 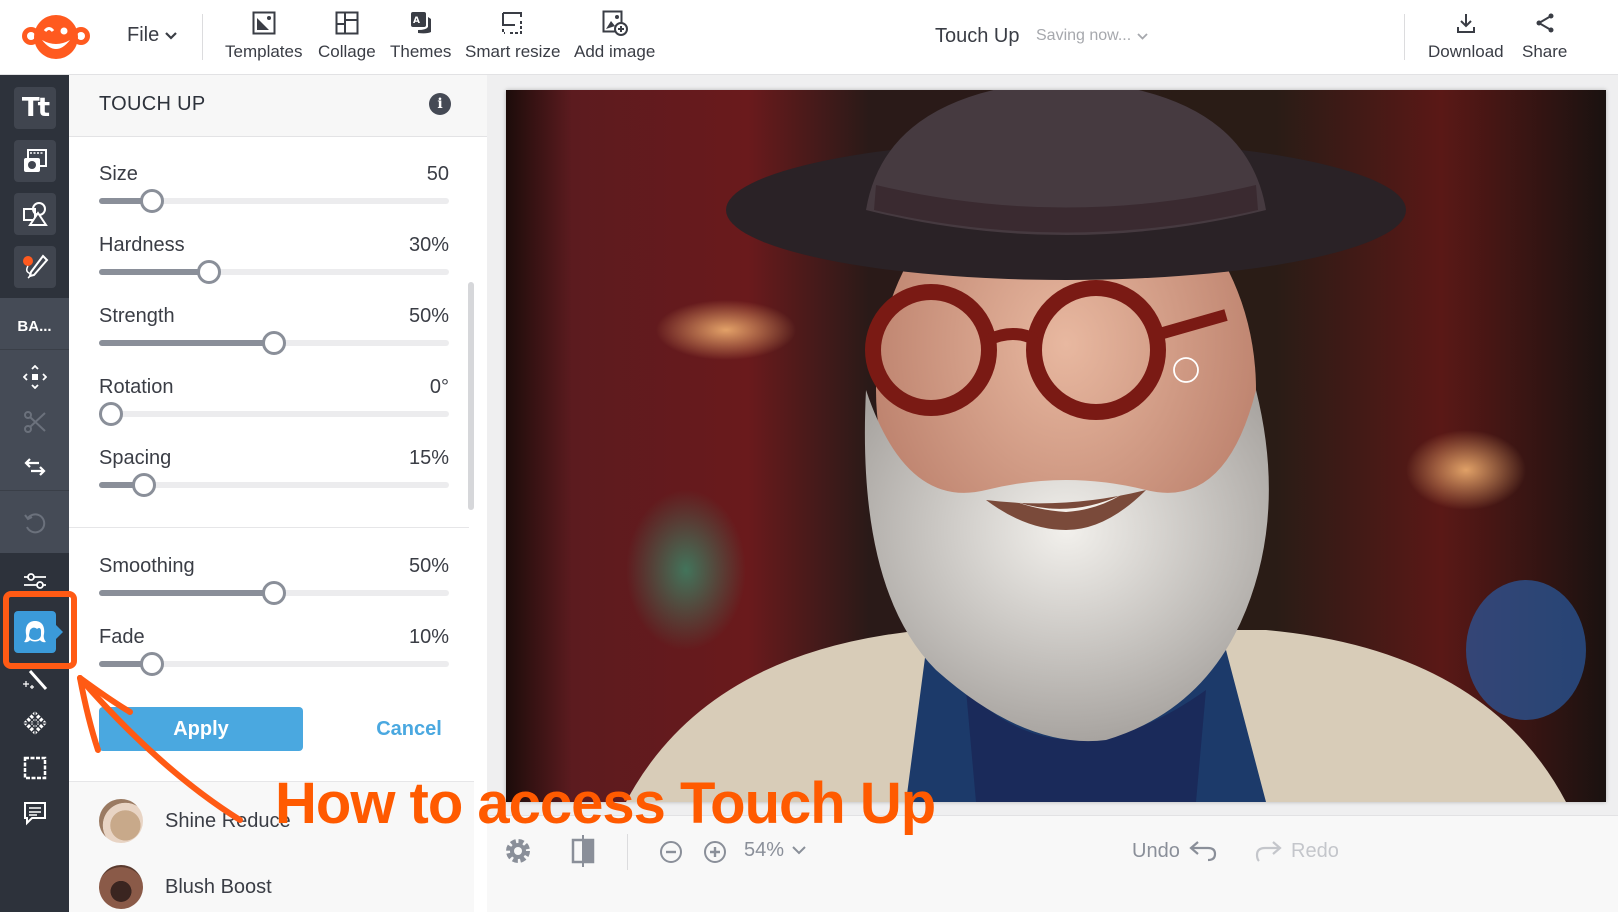 What do you see at coordinates (122, 637) in the screenshot?
I see `slider-label: Fade` at bounding box center [122, 637].